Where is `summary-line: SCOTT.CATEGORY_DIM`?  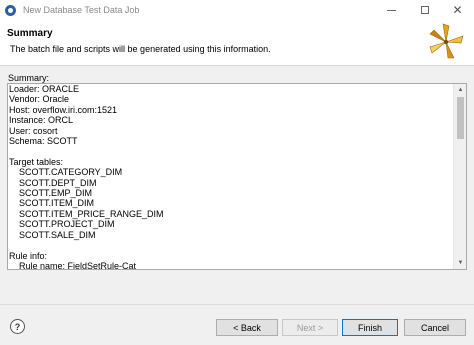 summary-line: SCOTT.CATEGORY_DIM is located at coordinates (66, 172).